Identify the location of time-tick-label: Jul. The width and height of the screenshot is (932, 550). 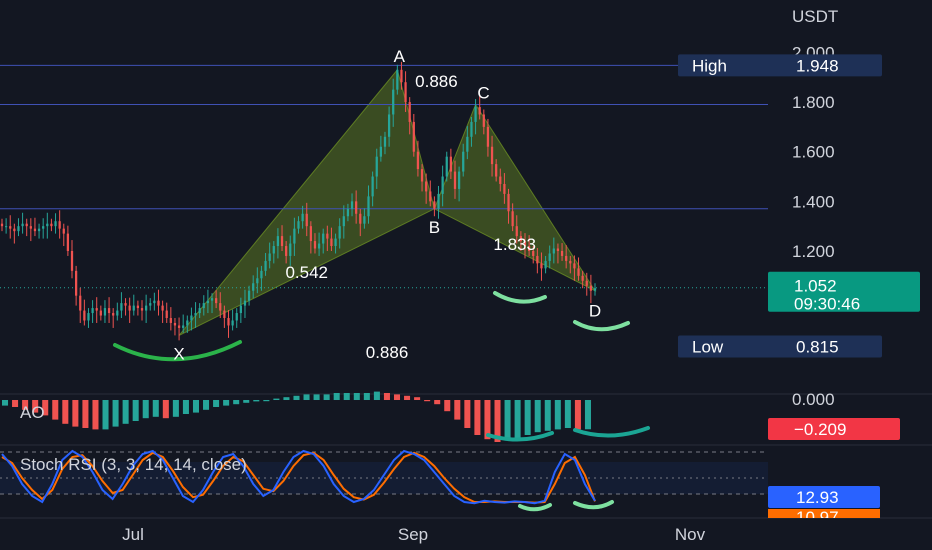
(133, 534).